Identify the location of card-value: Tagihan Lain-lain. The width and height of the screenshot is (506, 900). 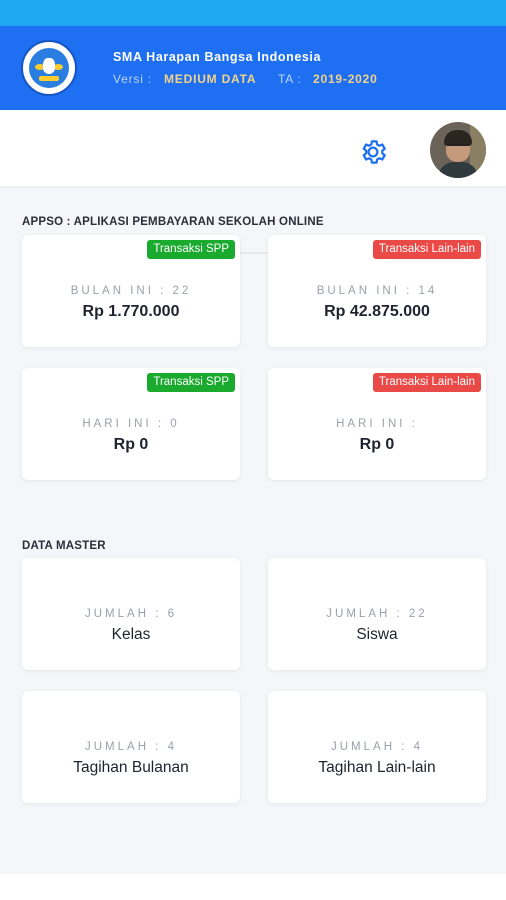
(377, 767).